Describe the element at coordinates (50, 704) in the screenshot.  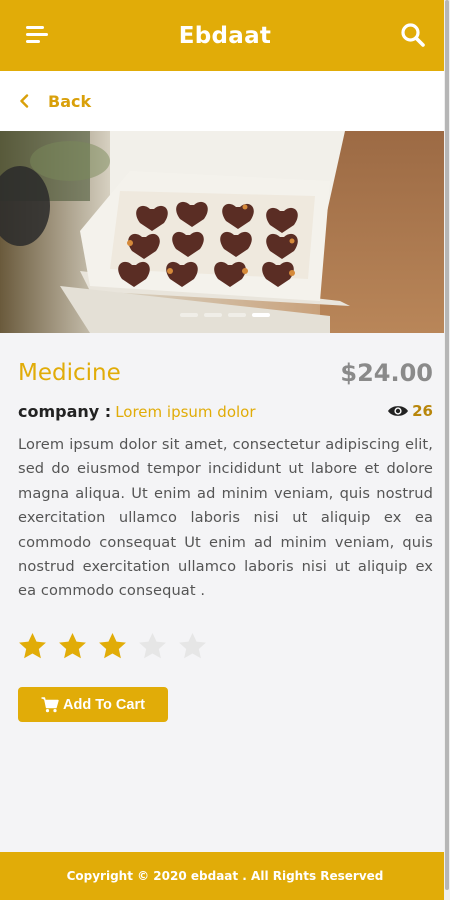
I see `shopping-cart-icon` at that location.